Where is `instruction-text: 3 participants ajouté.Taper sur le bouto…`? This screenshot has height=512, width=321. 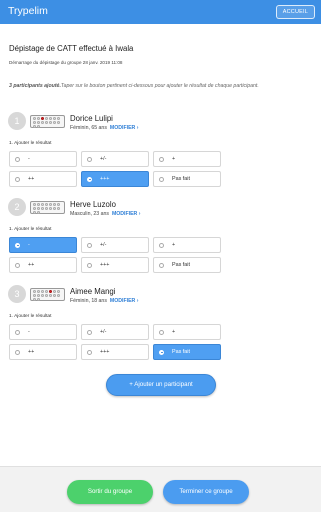 instruction-text: 3 participants ajouté.Taper sur le bouto… is located at coordinates (159, 86).